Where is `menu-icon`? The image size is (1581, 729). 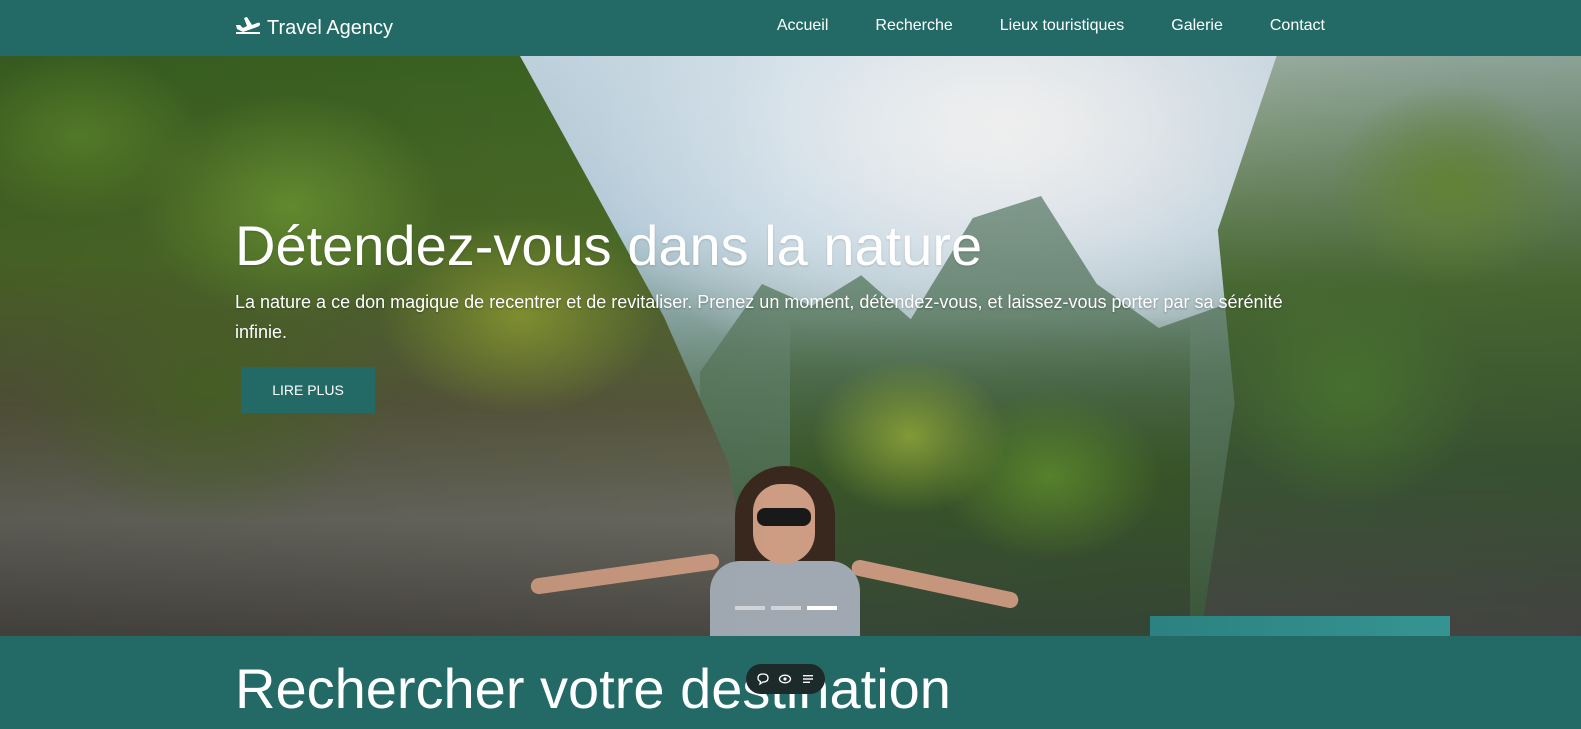 menu-icon is located at coordinates (808, 679).